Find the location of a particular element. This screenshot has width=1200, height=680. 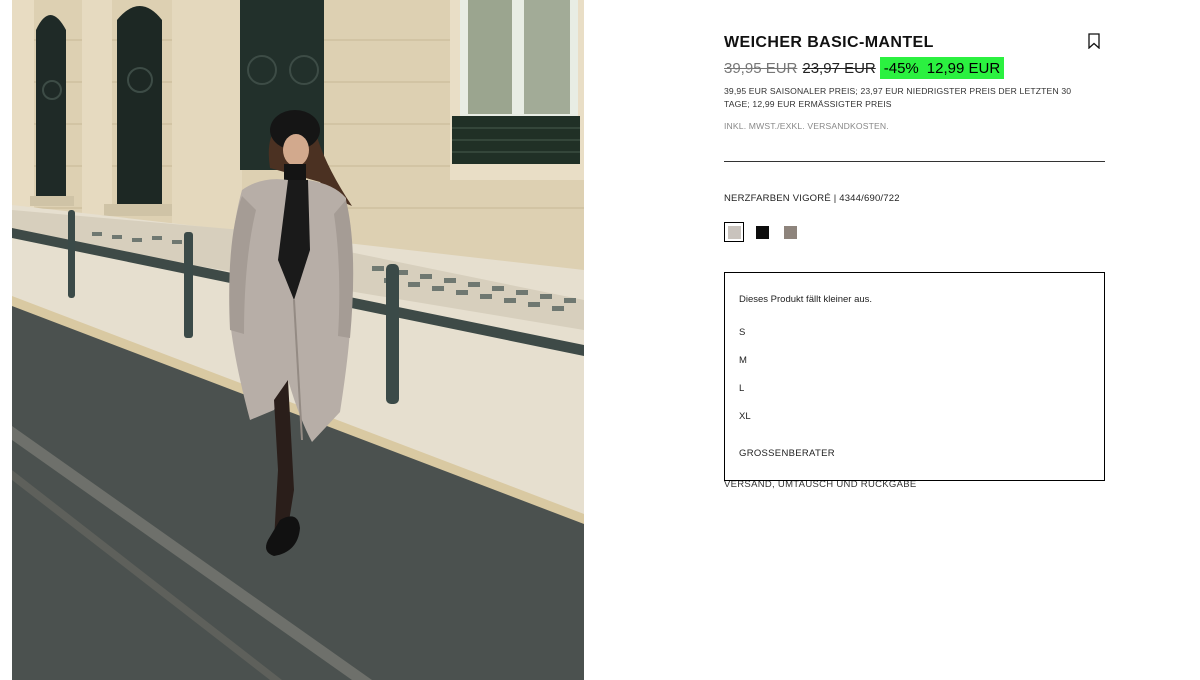

size-guide-link: GROSSENBERATER is located at coordinates (787, 453).